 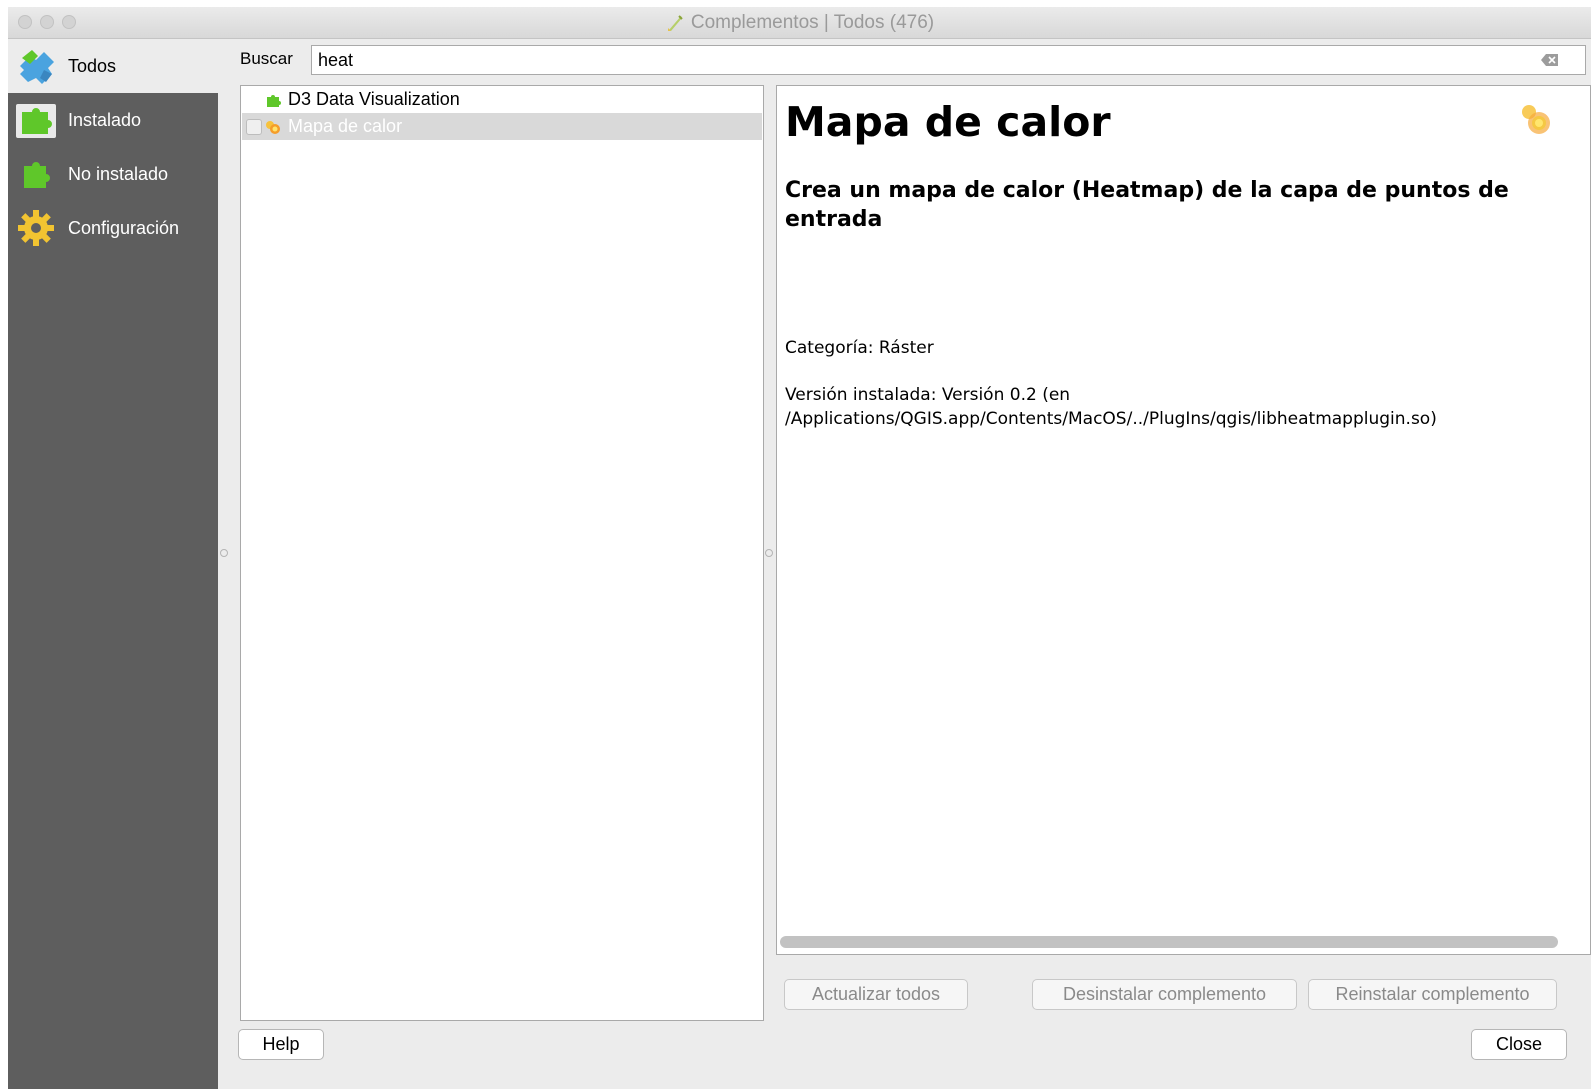 I want to click on close-button: Close, so click(x=1519, y=1044).